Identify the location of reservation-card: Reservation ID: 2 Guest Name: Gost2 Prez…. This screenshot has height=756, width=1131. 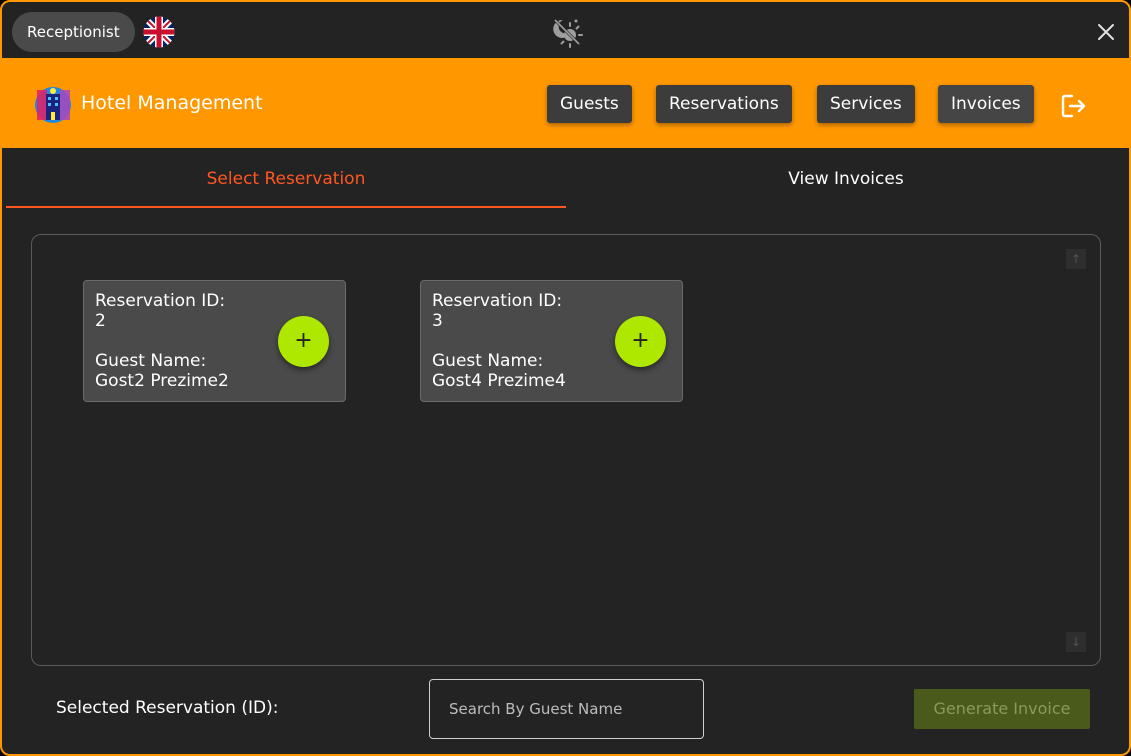
(214, 341).